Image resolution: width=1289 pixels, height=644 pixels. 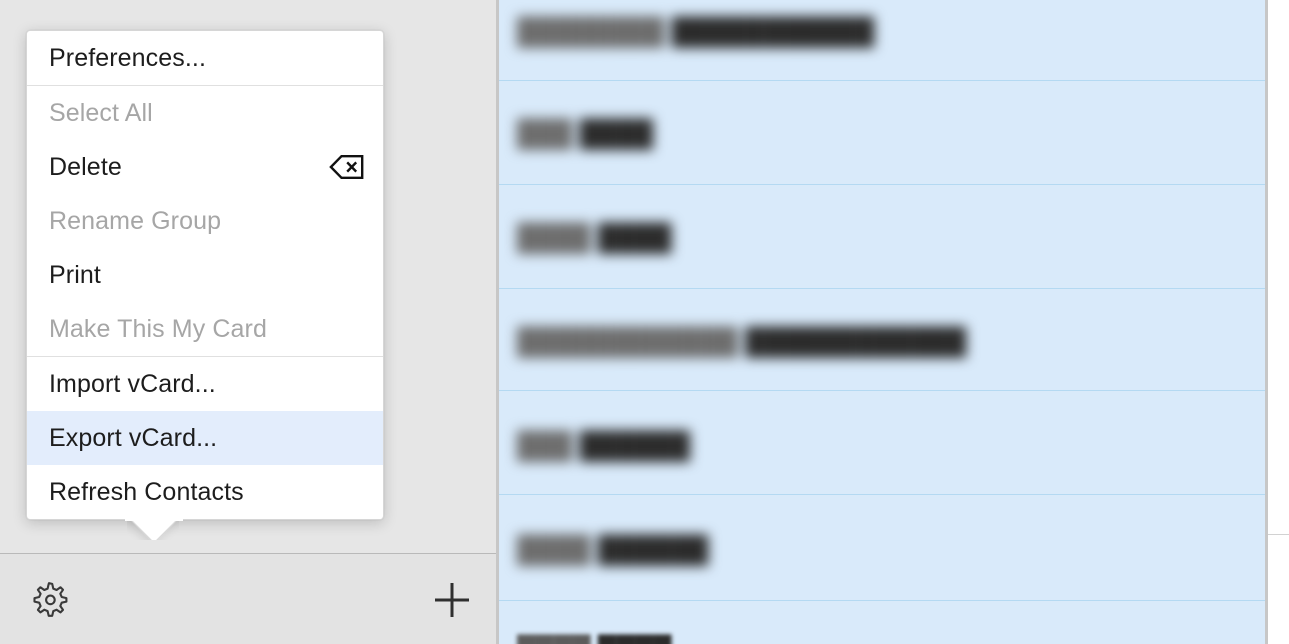 I want to click on menu-item-label: Print, so click(x=75, y=274).